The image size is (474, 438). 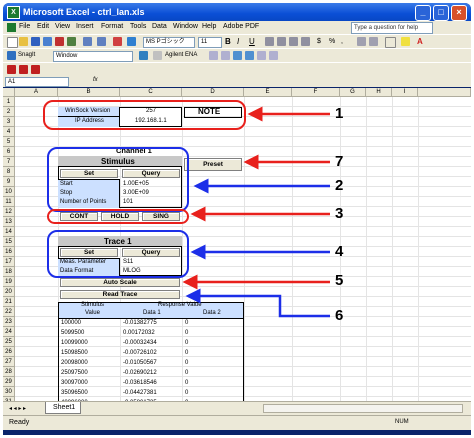 What do you see at coordinates (339, 213) in the screenshot?
I see `callout-number-3: 3` at bounding box center [339, 213].